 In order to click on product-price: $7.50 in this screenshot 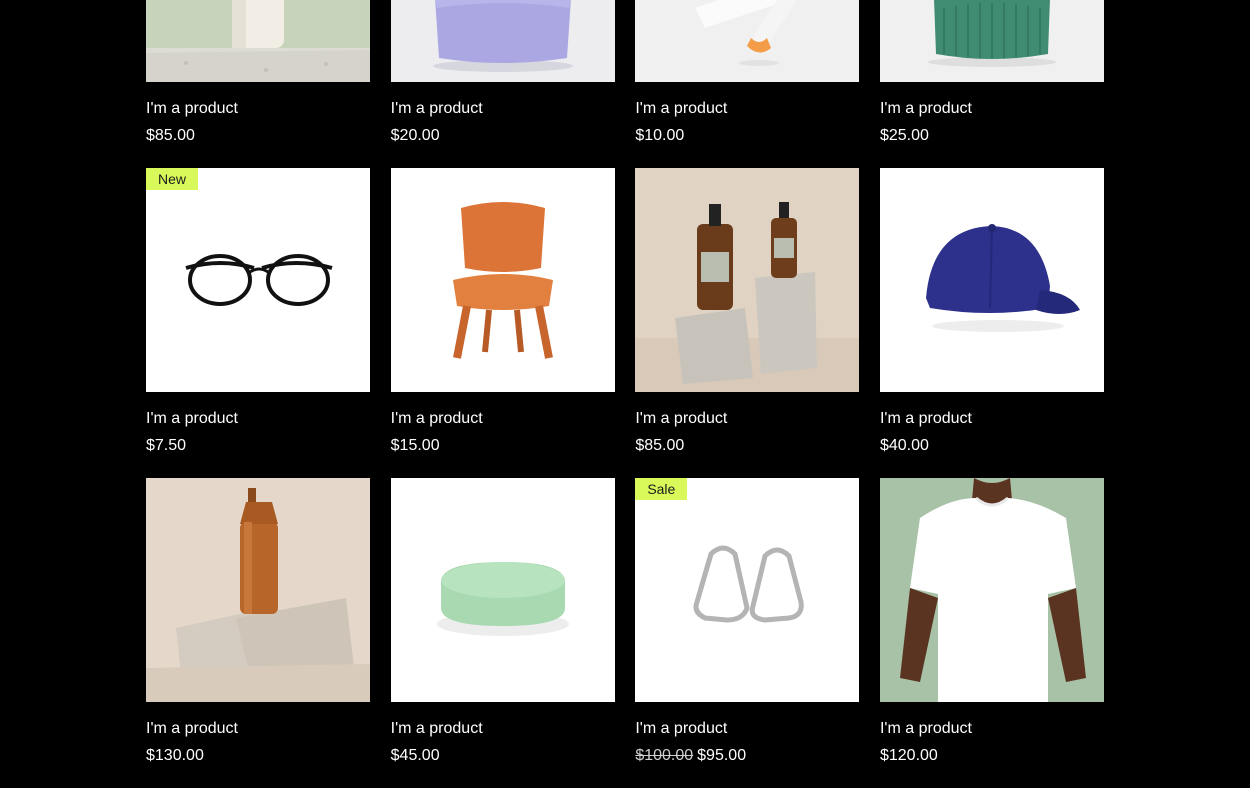, I will do `click(166, 446)`.